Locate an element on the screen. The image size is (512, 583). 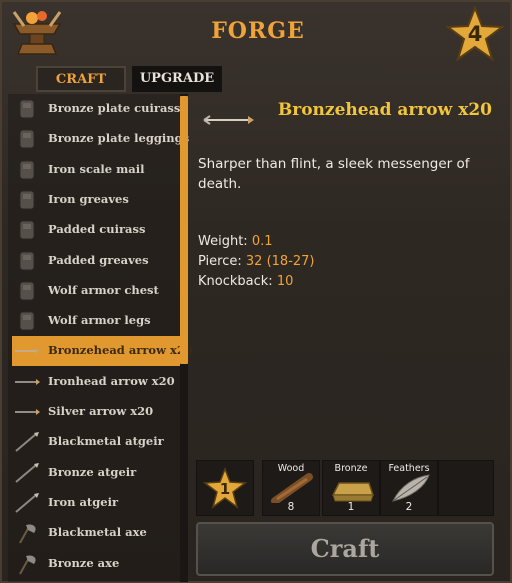
recipe-item: Iron scale mail is located at coordinates (96, 170).